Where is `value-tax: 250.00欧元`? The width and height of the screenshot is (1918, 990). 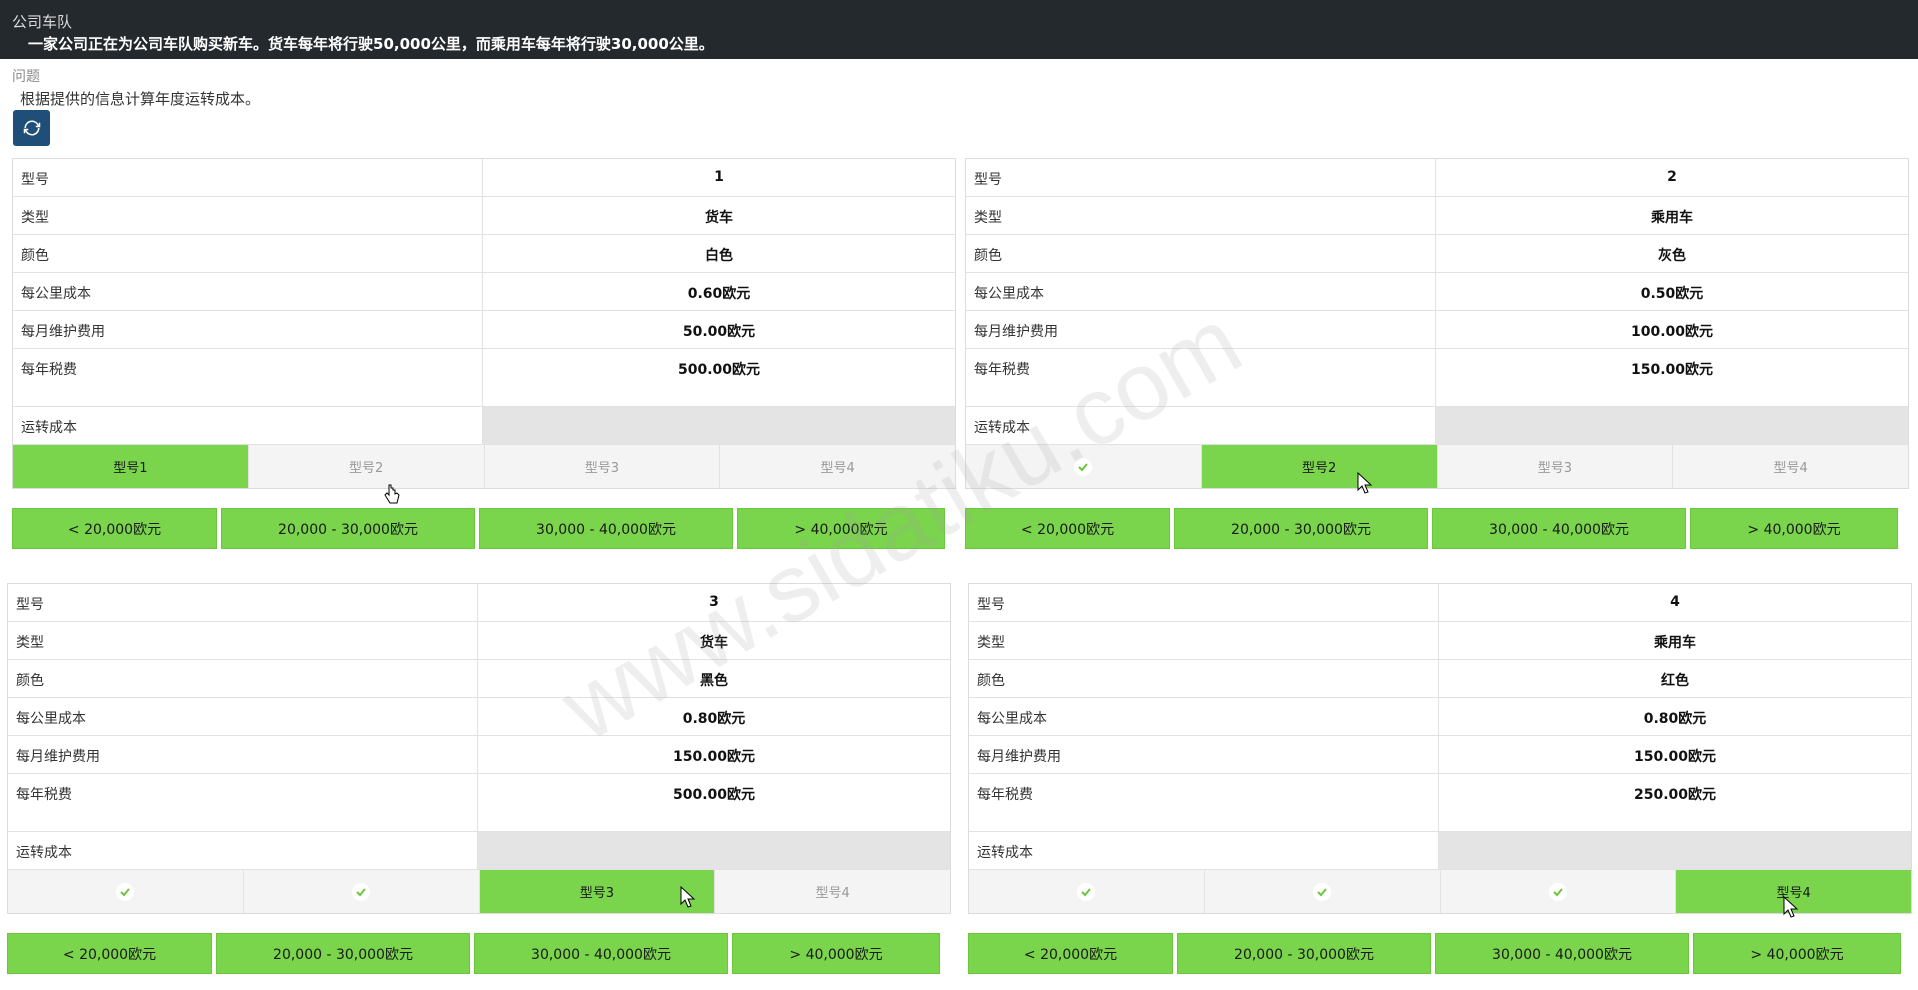
value-tax: 250.00欧元 is located at coordinates (1675, 795).